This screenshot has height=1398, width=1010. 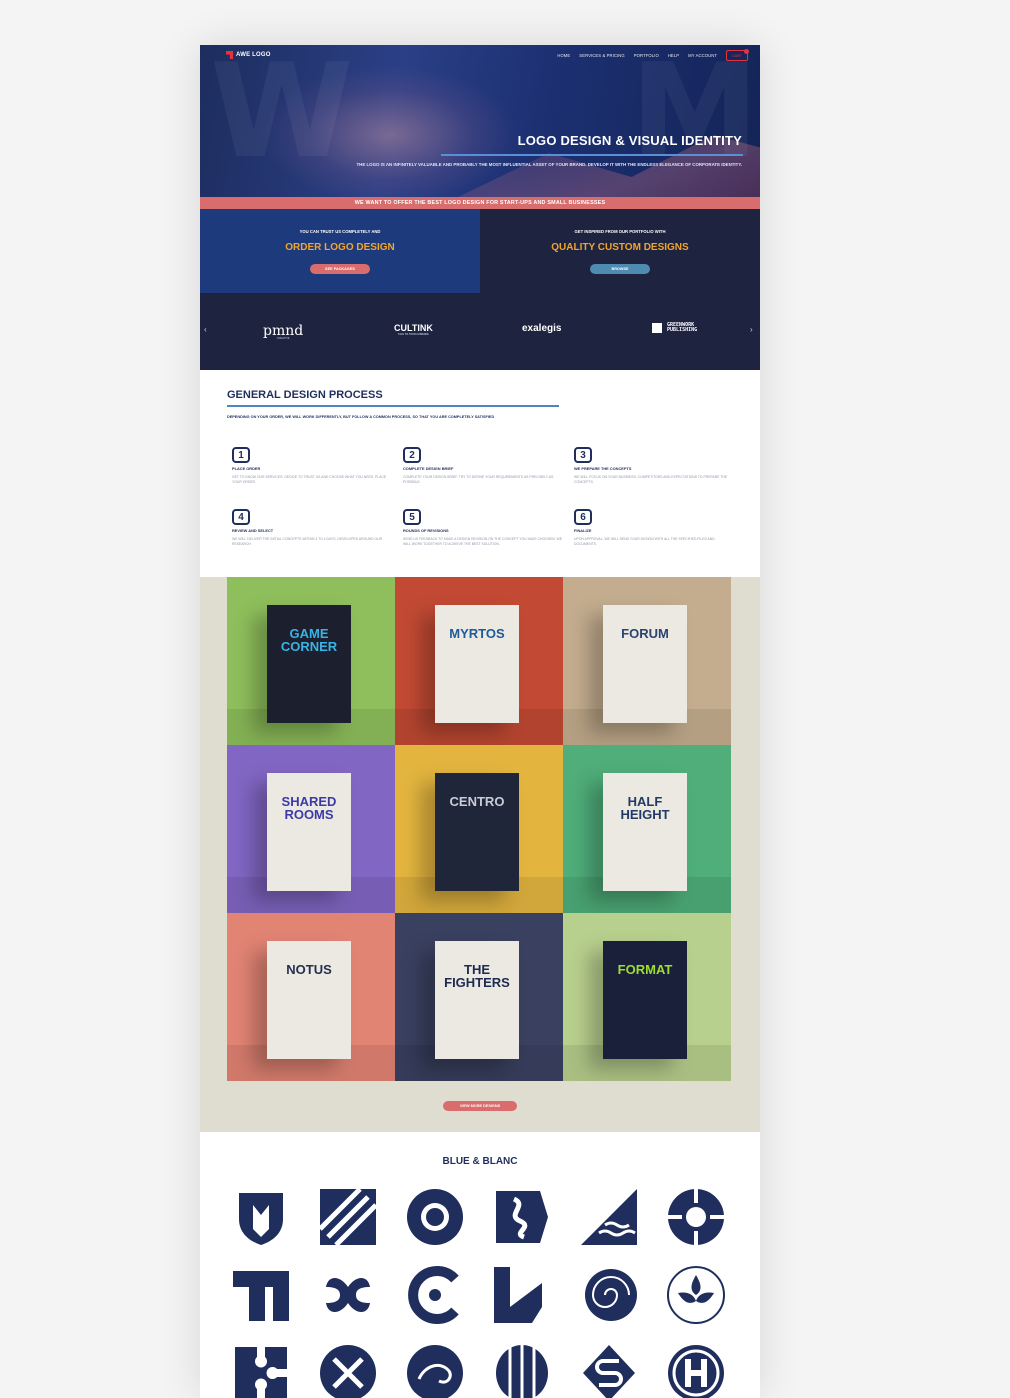 What do you see at coordinates (309, 832) in the screenshot?
I see `logo-card: SHARED ROOMS` at bounding box center [309, 832].